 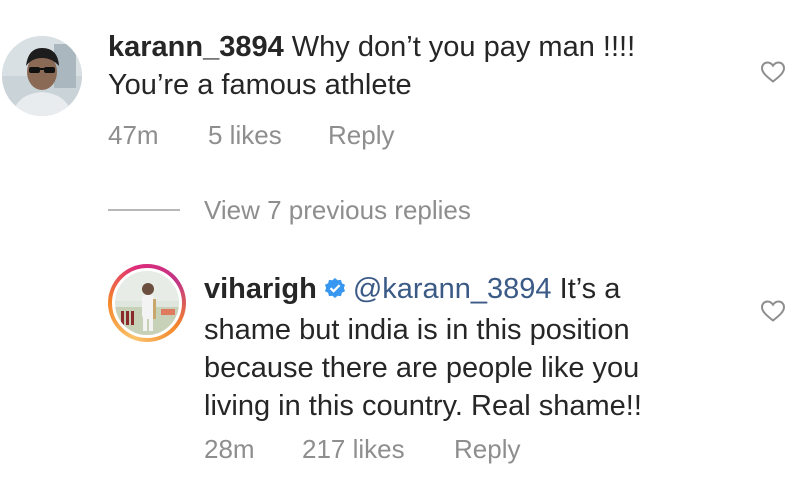 I want to click on view-previous-replies: View 7 previous replies, so click(x=308, y=210).